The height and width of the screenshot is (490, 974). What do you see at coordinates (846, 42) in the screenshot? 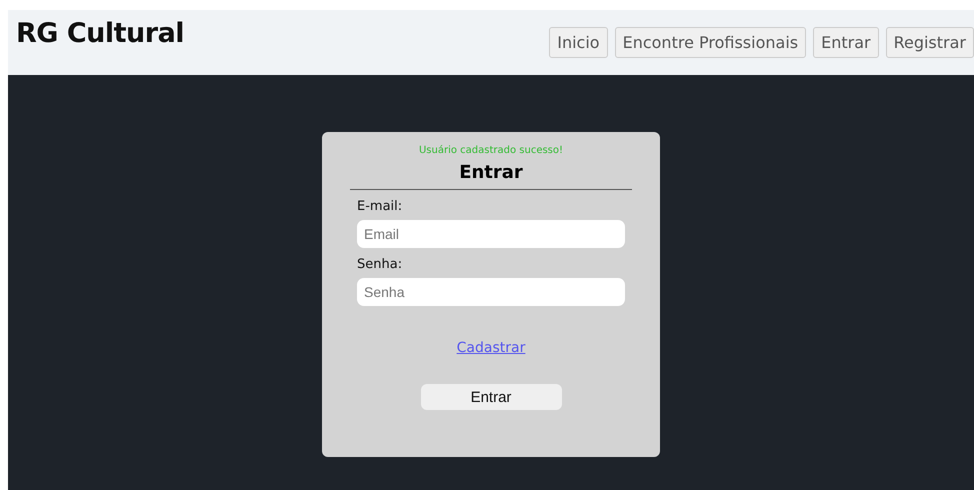
I see `nav-button: Entrar` at bounding box center [846, 42].